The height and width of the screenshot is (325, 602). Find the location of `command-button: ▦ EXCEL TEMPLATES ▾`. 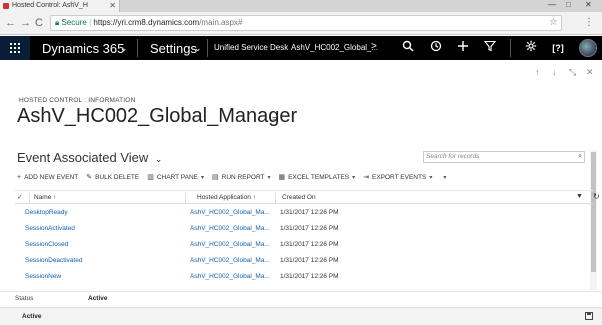

command-button: ▦ EXCEL TEMPLATES ▾ is located at coordinates (317, 177).